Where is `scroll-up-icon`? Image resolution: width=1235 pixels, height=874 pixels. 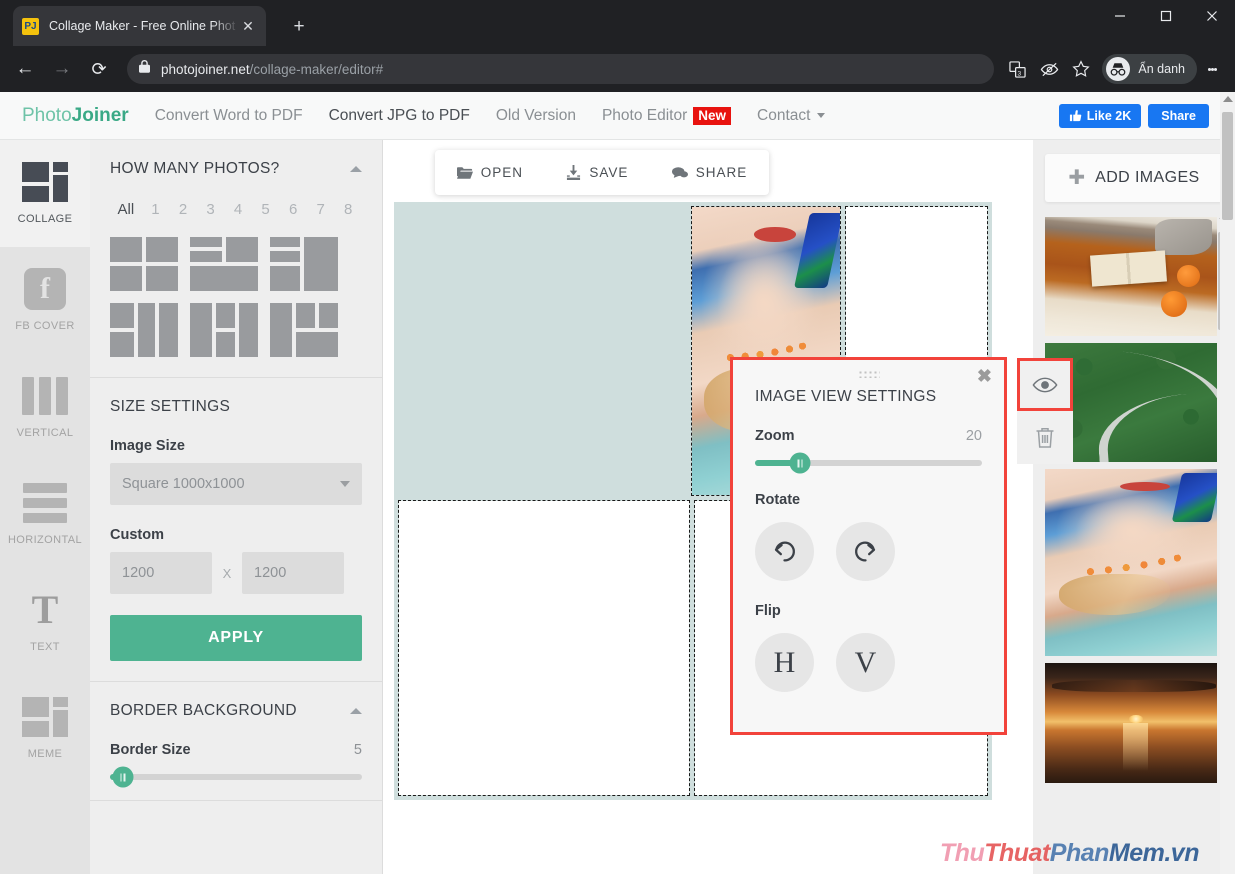
scroll-up-icon is located at coordinates (1227, 99).